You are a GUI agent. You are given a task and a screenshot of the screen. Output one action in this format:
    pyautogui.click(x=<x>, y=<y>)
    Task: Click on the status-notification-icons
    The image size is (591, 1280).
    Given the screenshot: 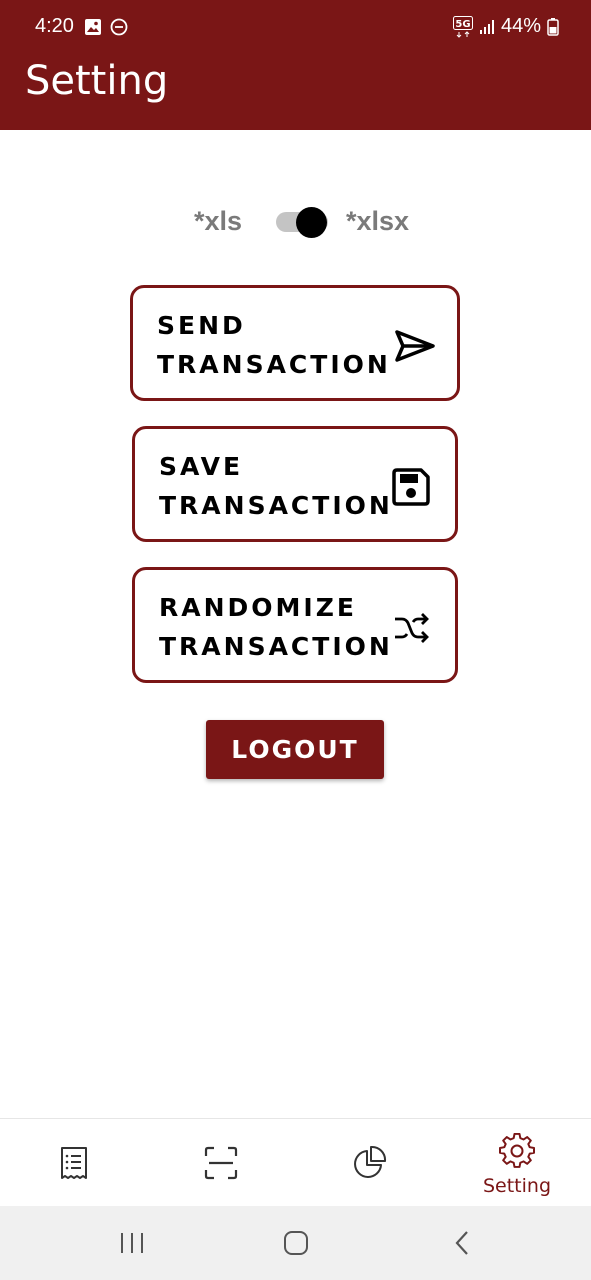 What is the action you would take?
    pyautogui.click(x=106, y=27)
    